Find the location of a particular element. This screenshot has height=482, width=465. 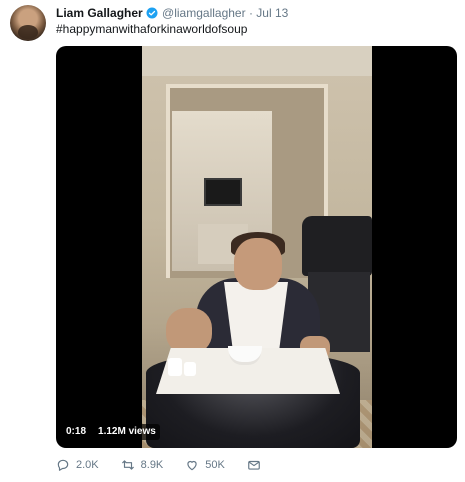

direct-message-button is located at coordinates (257, 465).